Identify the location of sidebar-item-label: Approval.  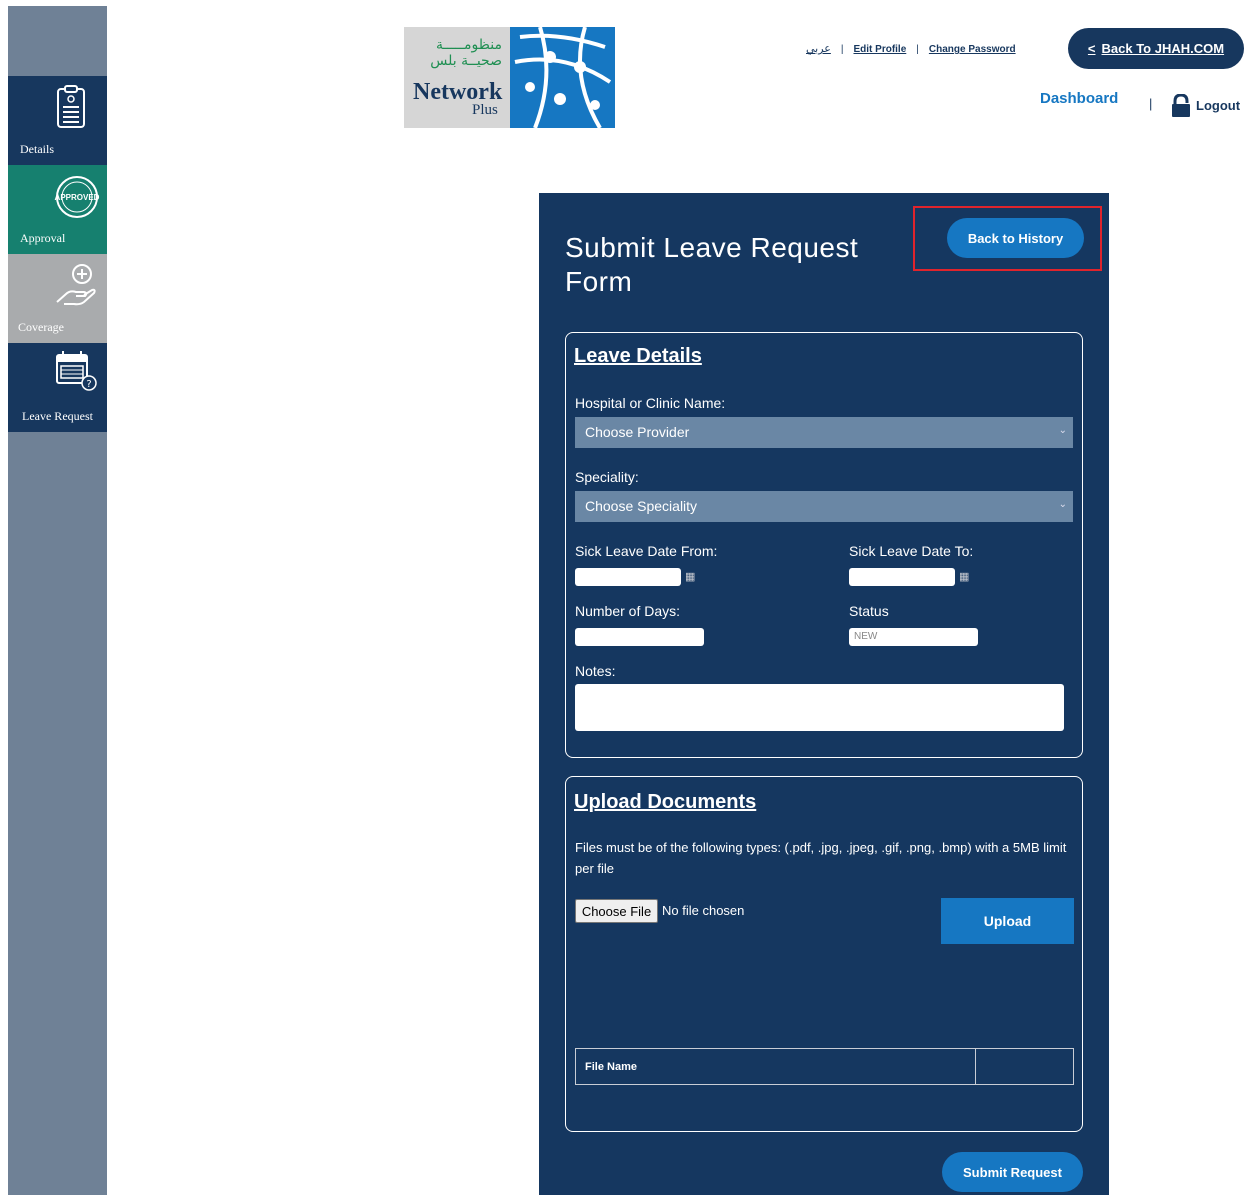
(43, 238).